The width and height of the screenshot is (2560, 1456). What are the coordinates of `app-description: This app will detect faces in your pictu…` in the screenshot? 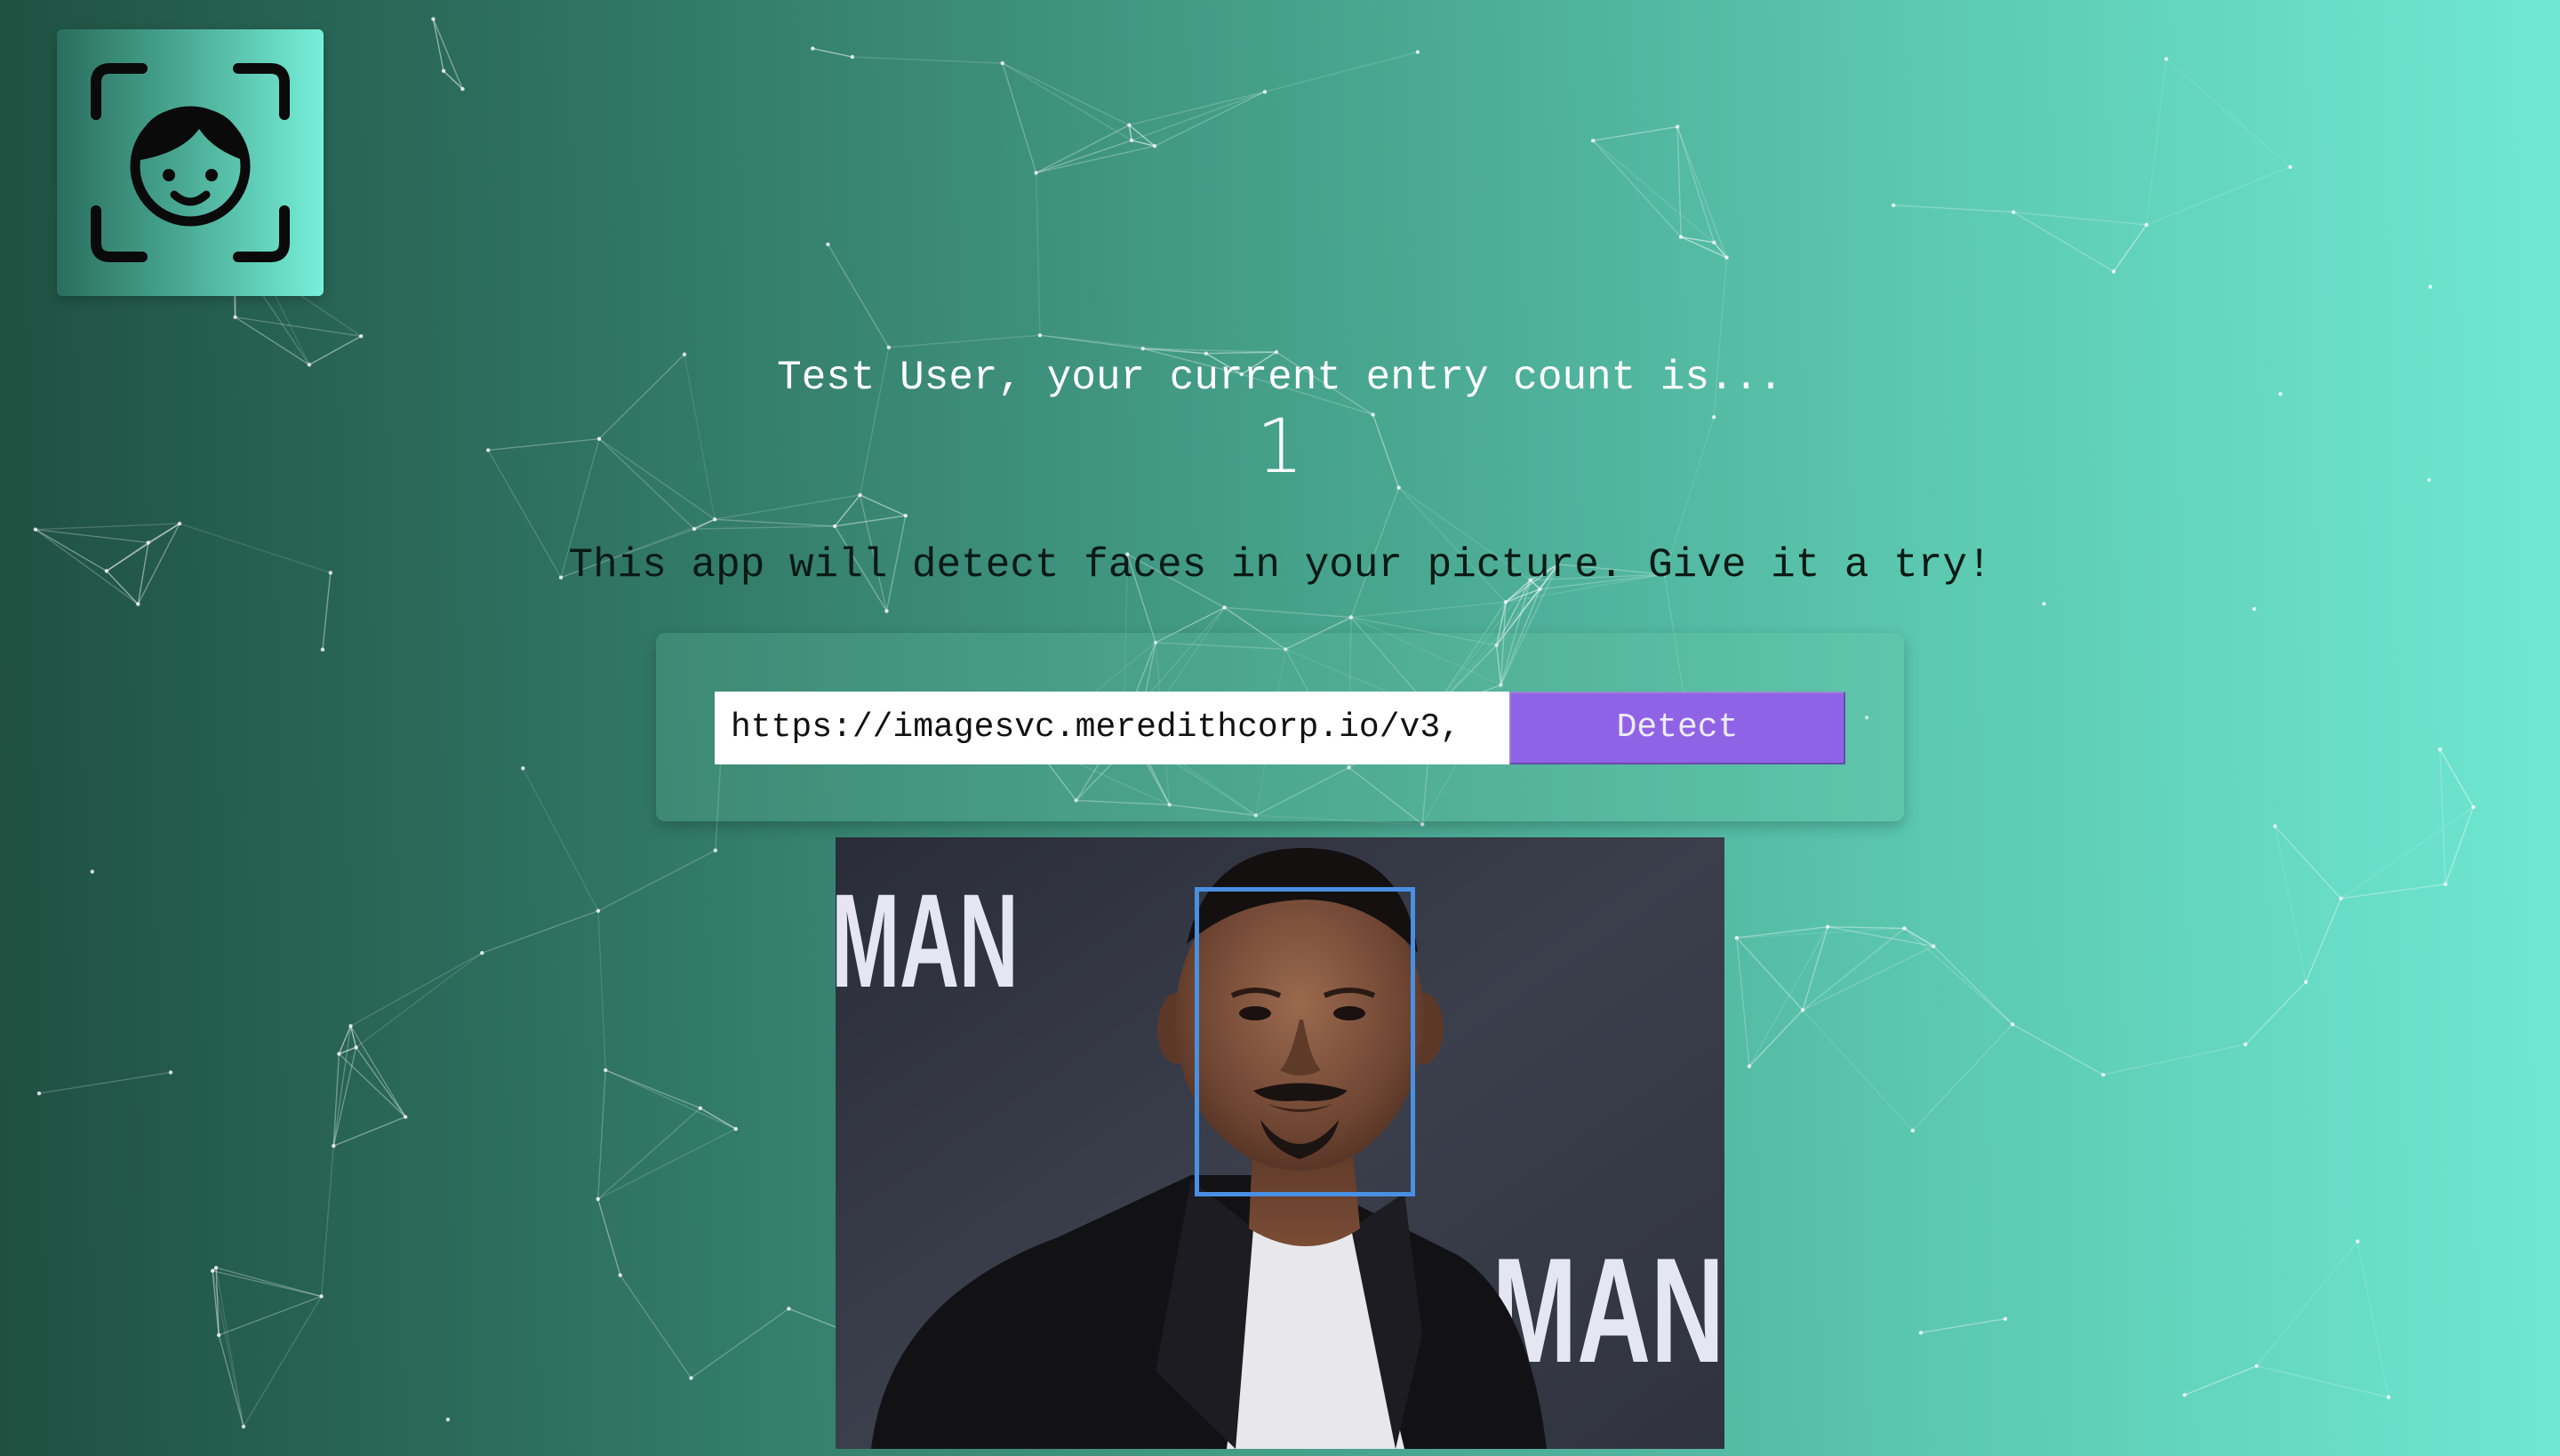 It's located at (1280, 565).